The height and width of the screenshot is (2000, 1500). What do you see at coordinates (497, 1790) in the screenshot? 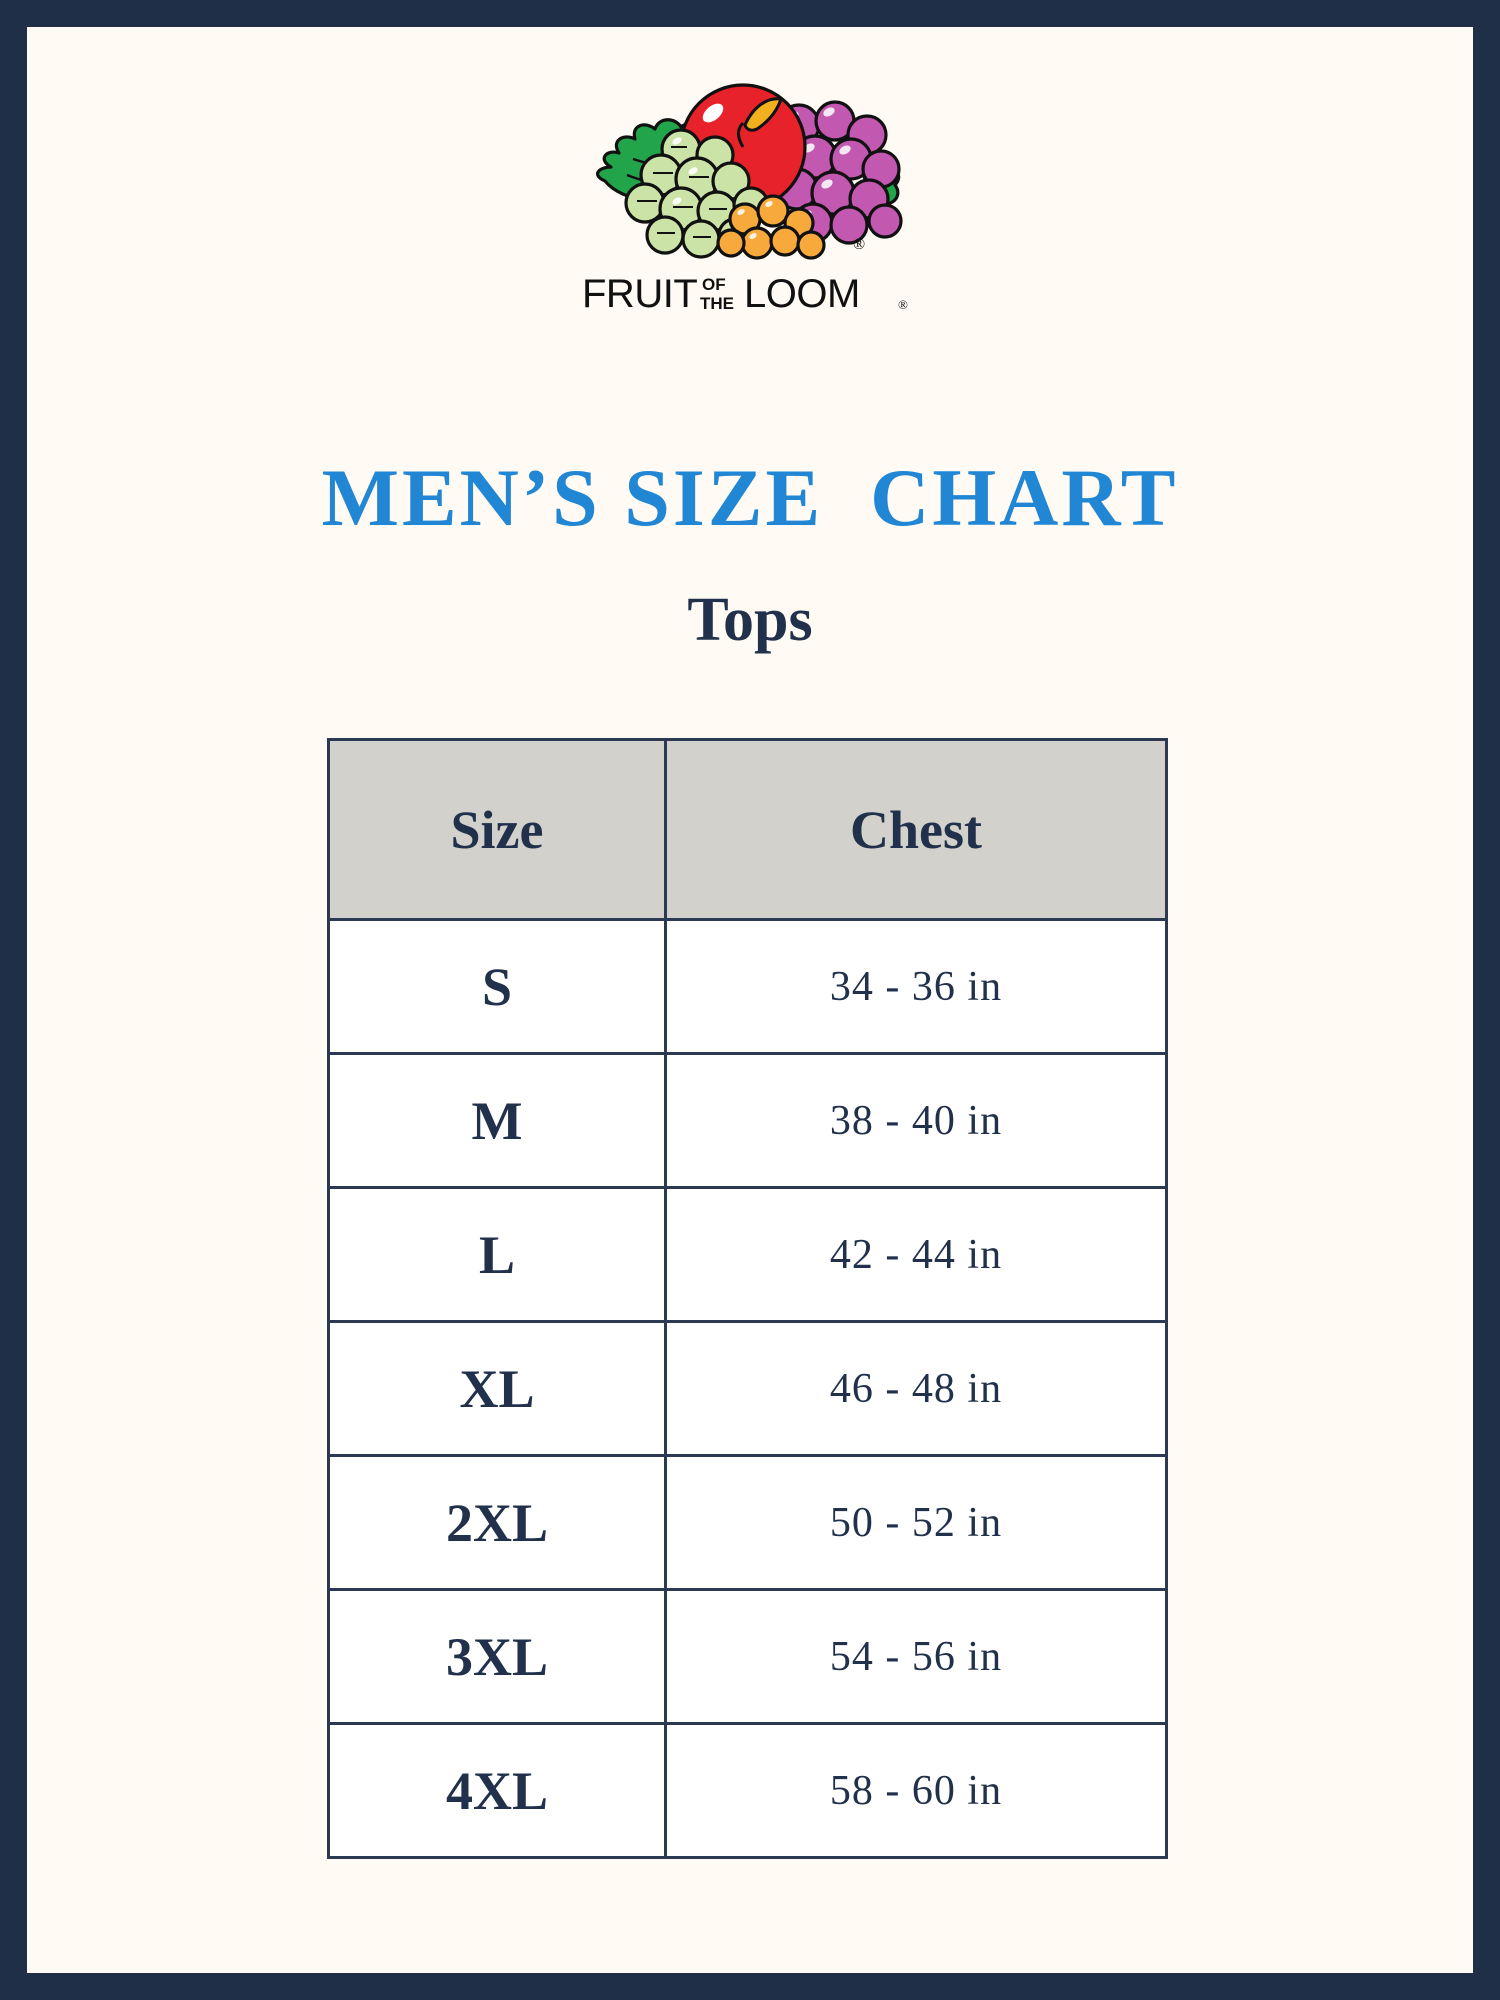
I see `cell-size: 4XL` at bounding box center [497, 1790].